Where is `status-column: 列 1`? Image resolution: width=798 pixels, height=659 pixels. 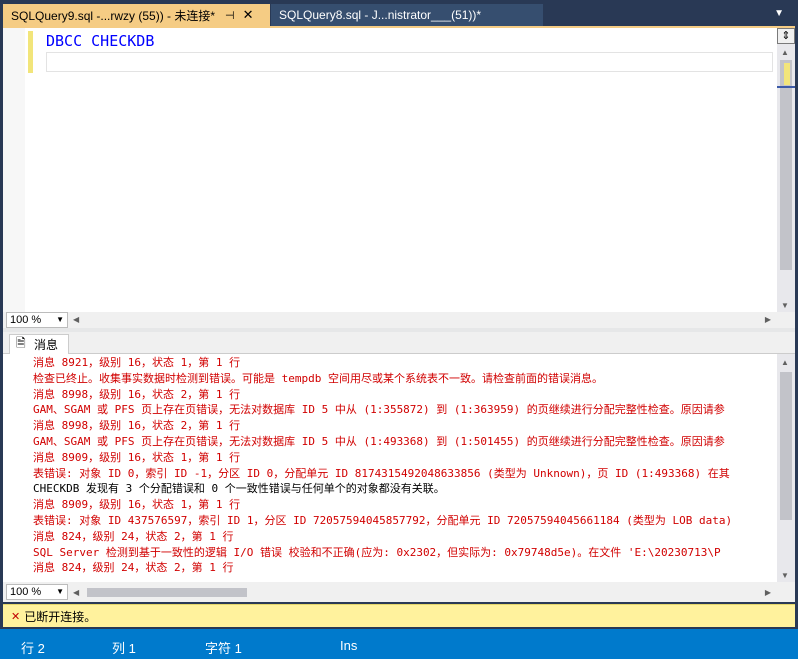 status-column: 列 1 is located at coordinates (124, 648).